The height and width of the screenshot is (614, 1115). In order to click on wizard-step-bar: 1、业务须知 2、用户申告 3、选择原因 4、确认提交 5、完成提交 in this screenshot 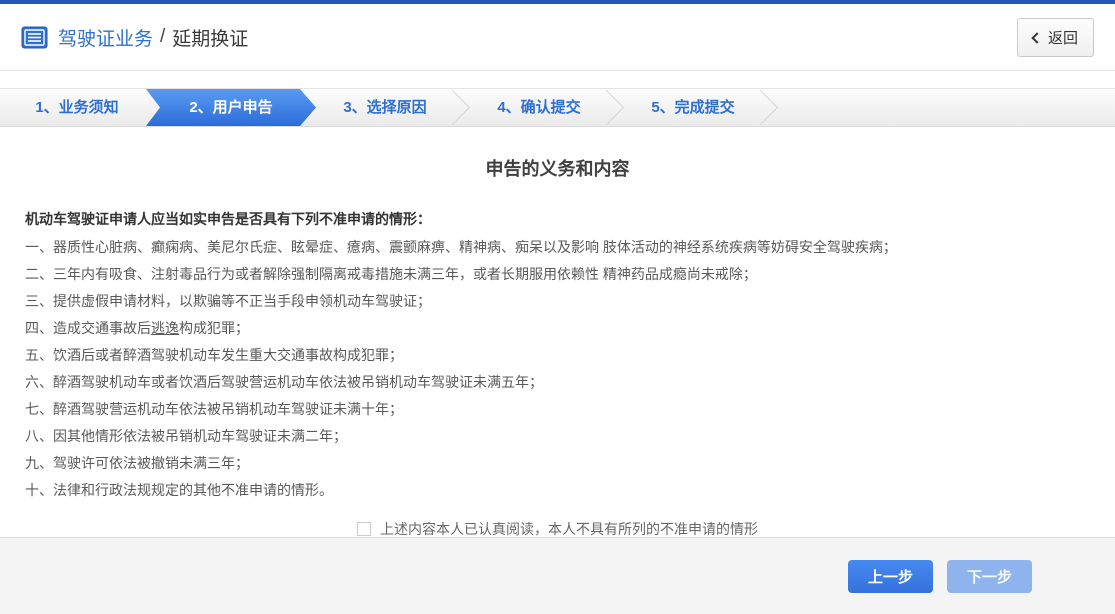, I will do `click(557, 107)`.